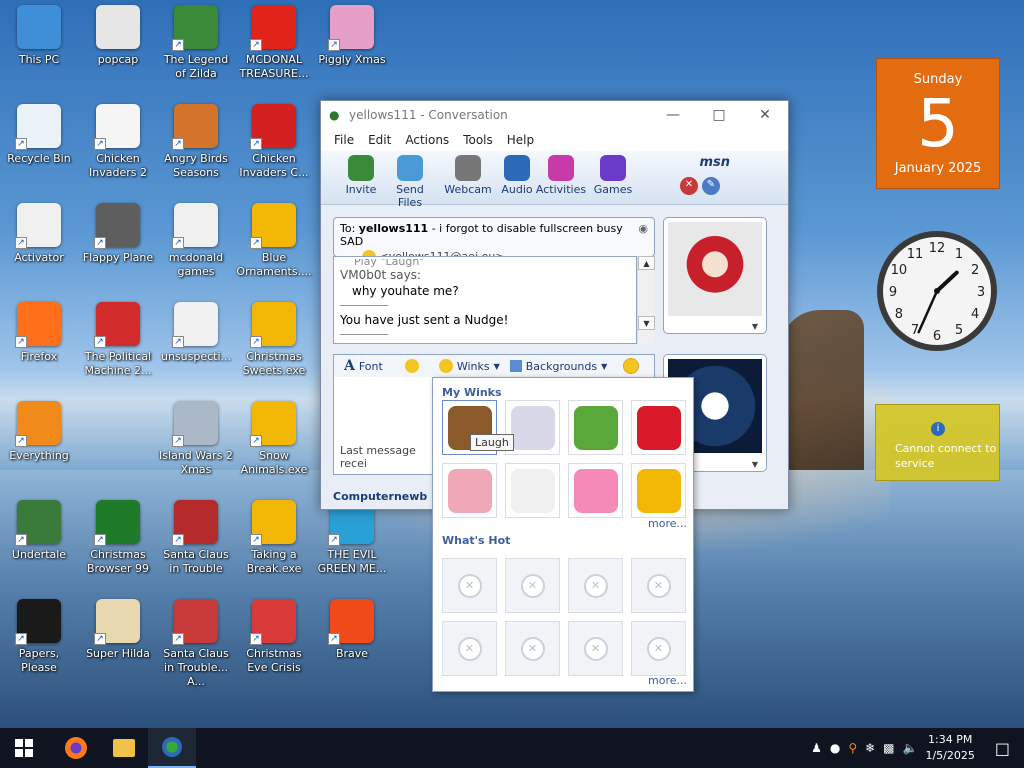  Describe the element at coordinates (352, 630) in the screenshot. I see `desktop-icon: ↗ Brave` at that location.